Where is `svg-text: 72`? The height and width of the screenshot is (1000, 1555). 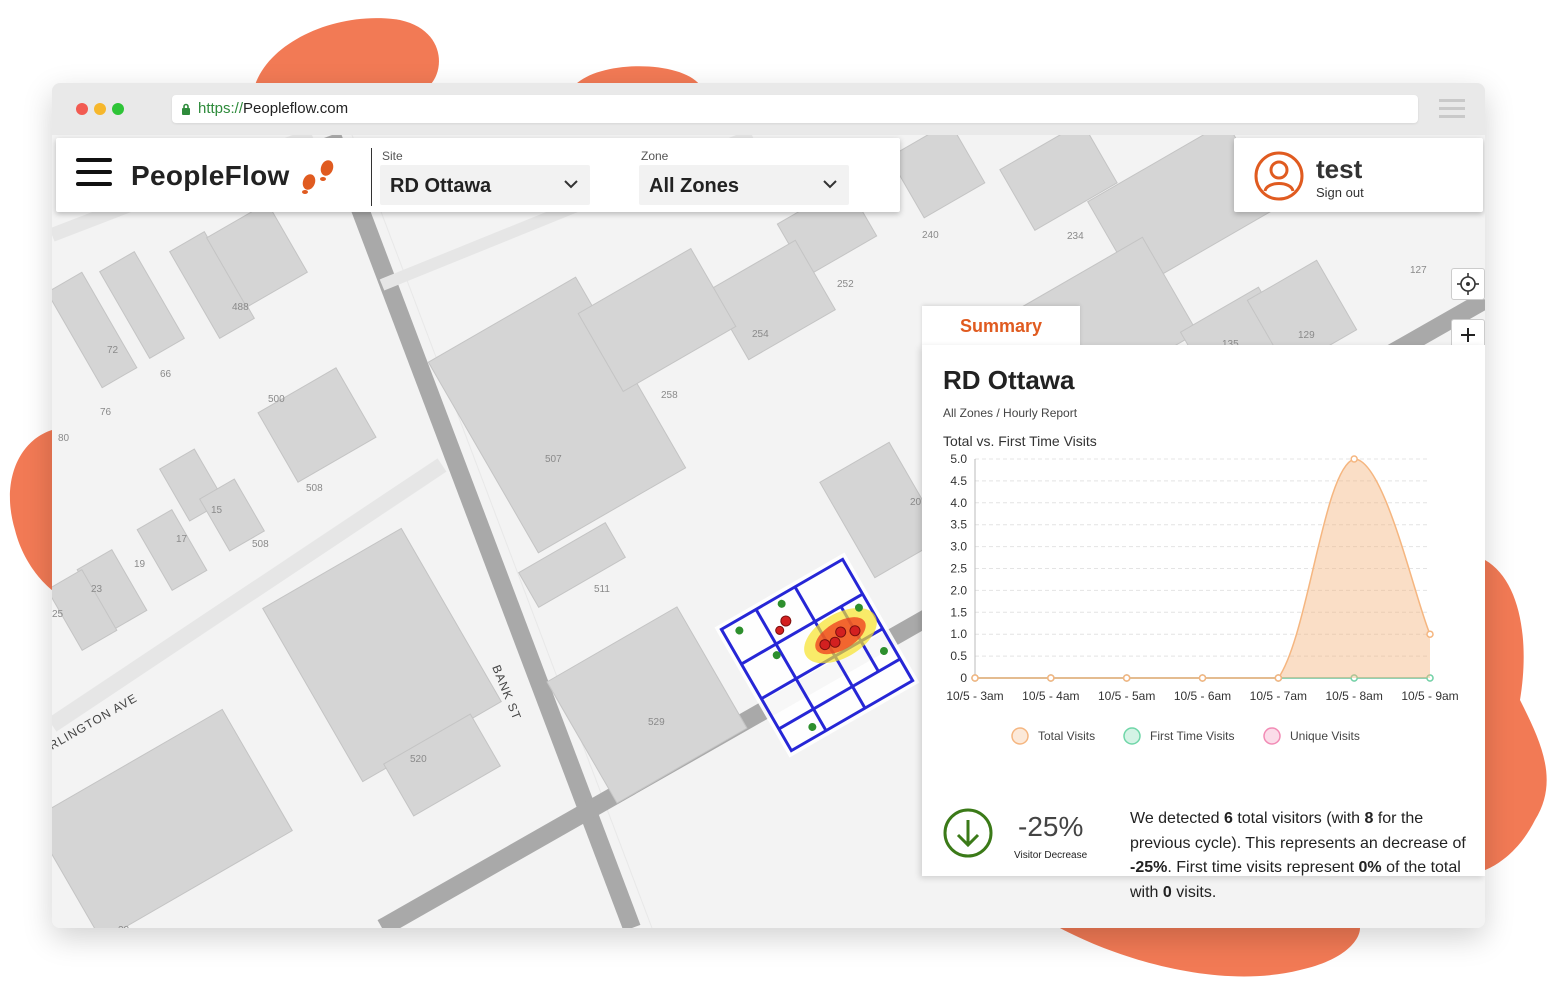 svg-text: 72 is located at coordinates (113, 350).